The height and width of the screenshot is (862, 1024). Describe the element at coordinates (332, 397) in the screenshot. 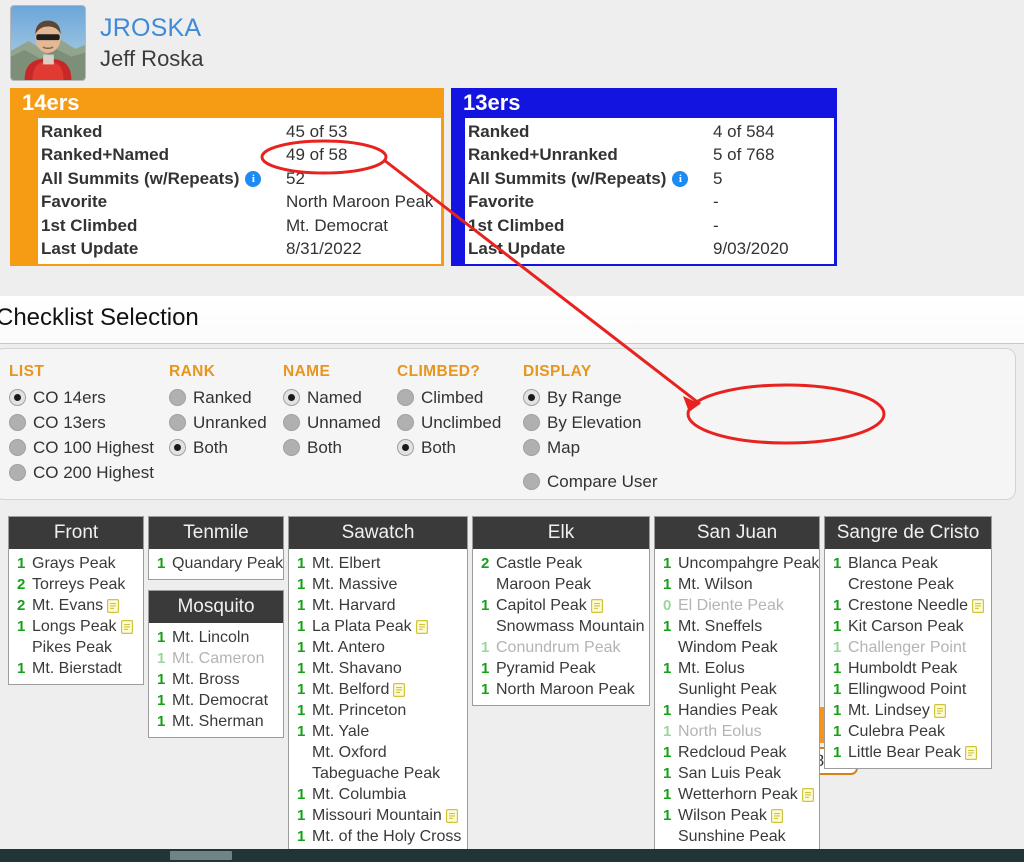

I see `radio-option-named: Named` at that location.